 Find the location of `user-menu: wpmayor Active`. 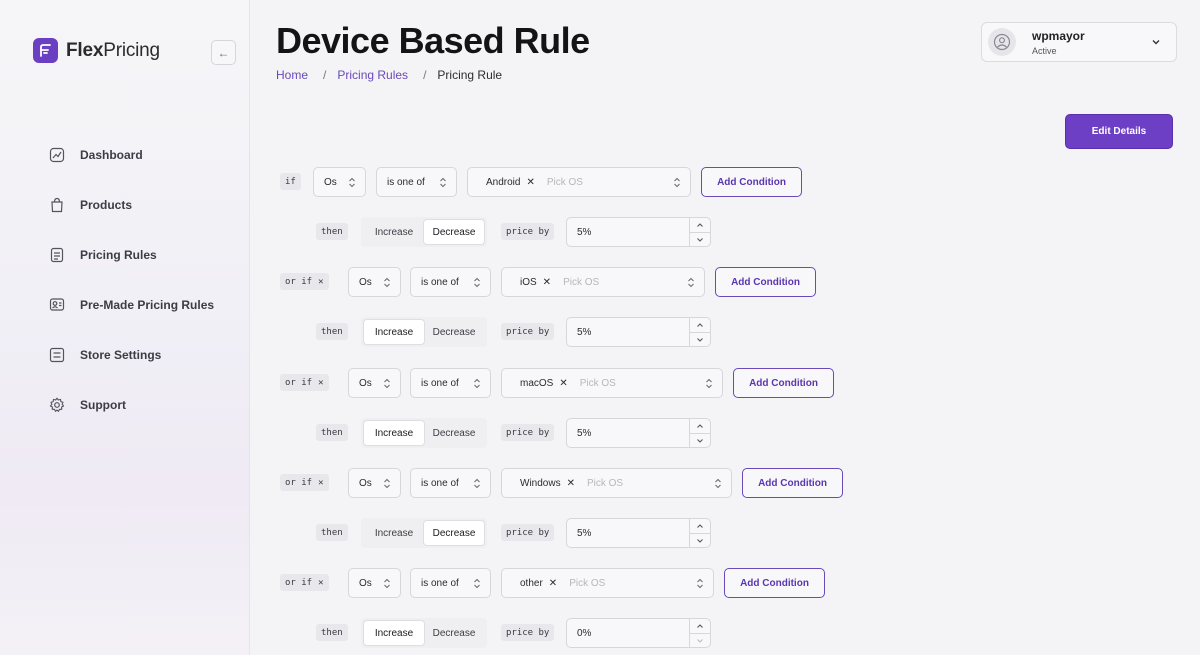

user-menu: wpmayor Active is located at coordinates (1079, 42).